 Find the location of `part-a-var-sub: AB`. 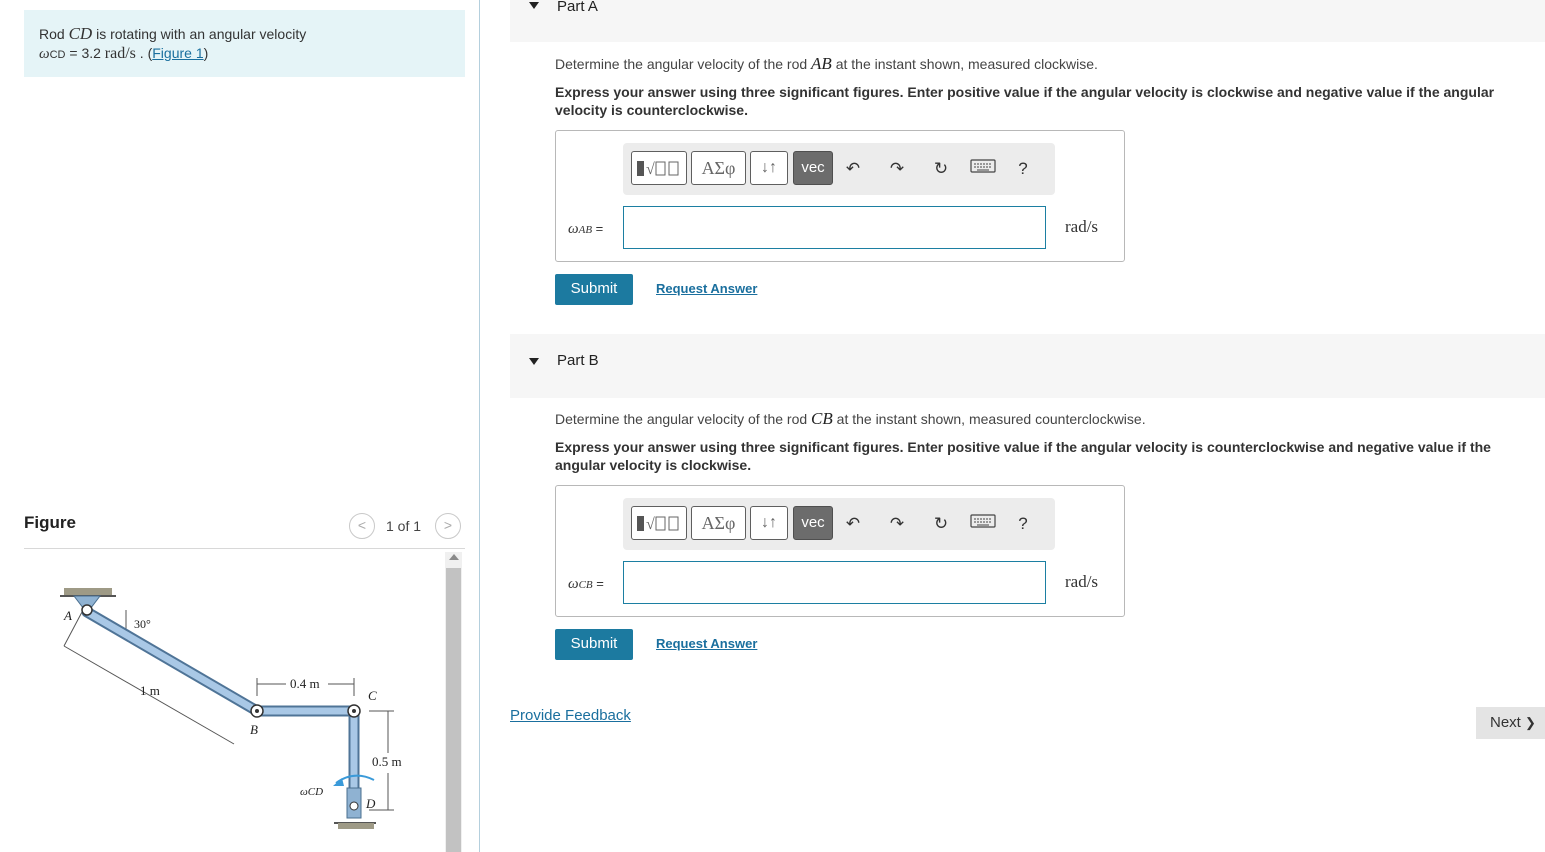

part-a-var-sub: AB is located at coordinates (585, 230).